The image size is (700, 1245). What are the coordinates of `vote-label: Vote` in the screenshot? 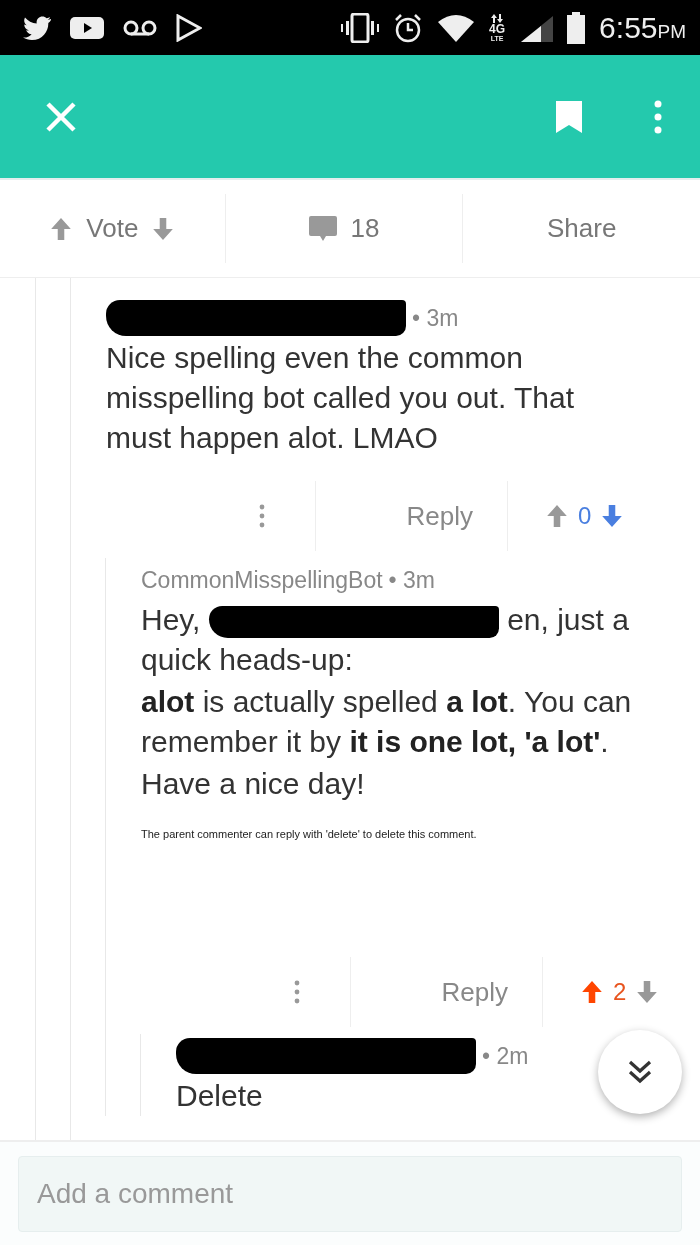 It's located at (112, 228).